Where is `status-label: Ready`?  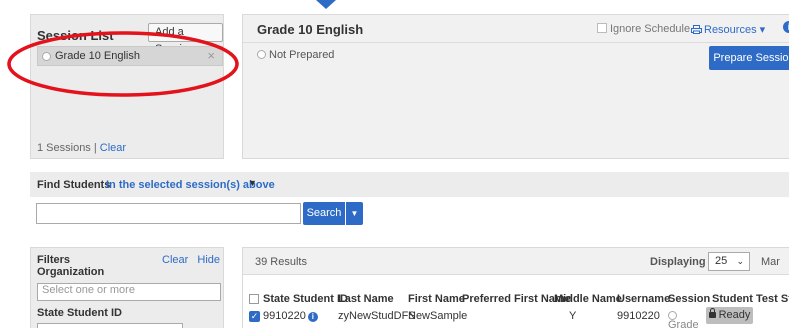 status-label: Ready is located at coordinates (734, 315).